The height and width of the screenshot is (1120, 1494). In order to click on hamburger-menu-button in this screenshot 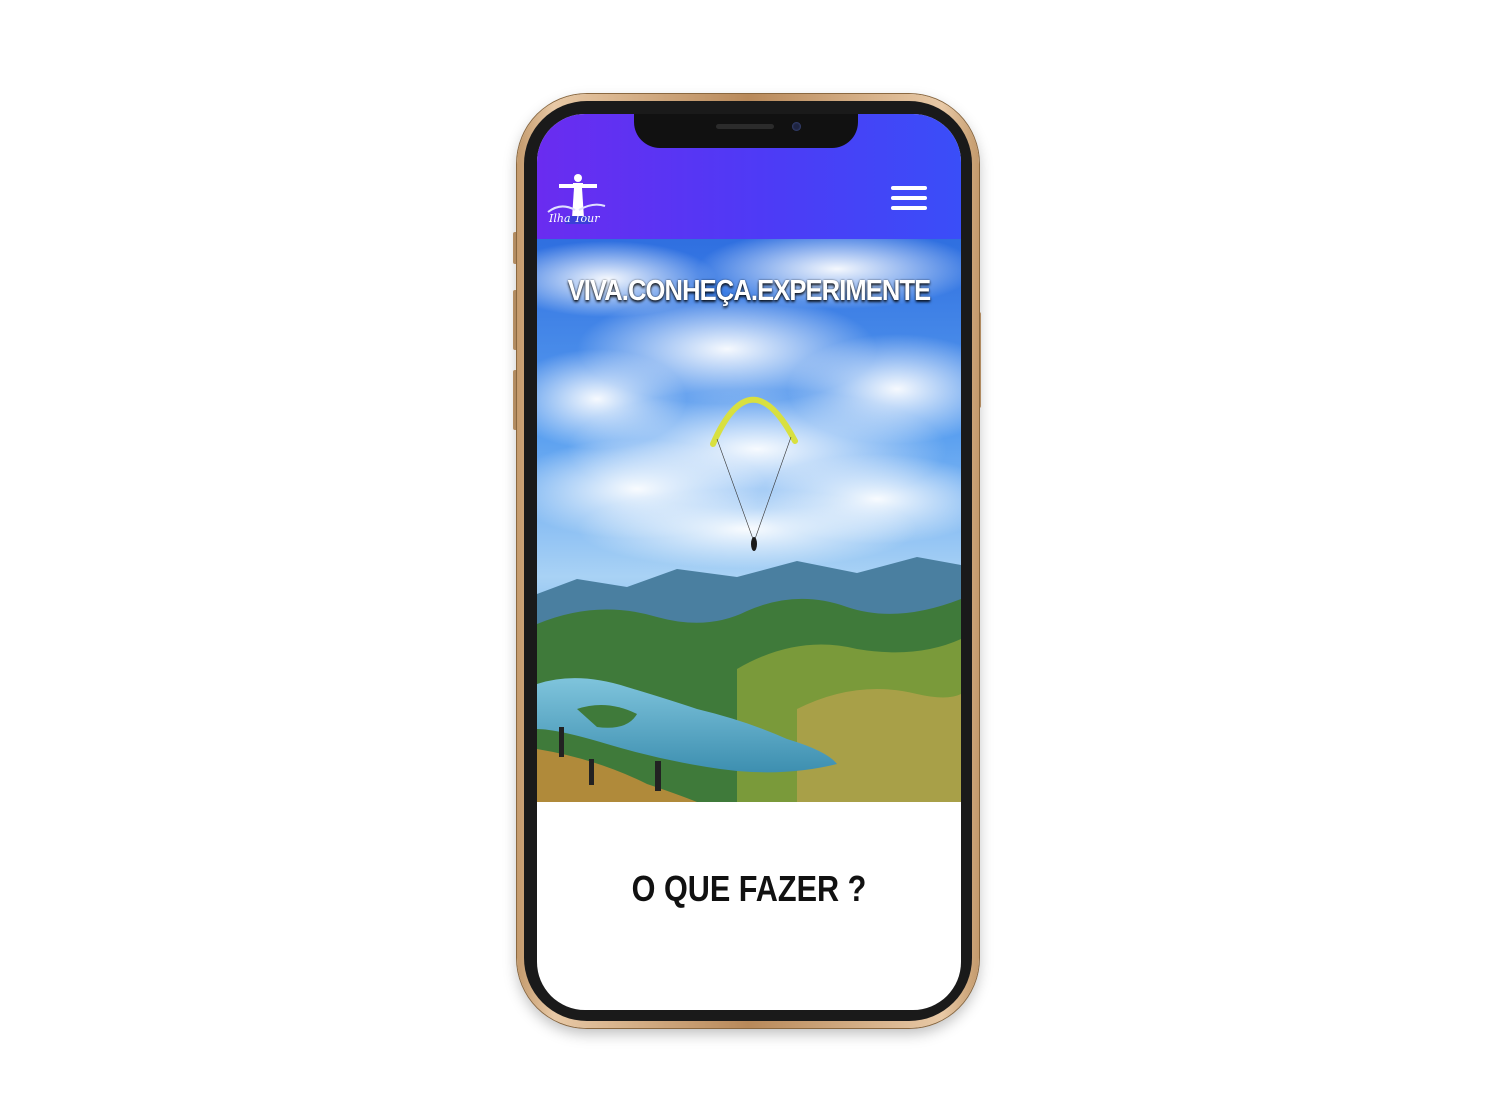, I will do `click(910, 198)`.